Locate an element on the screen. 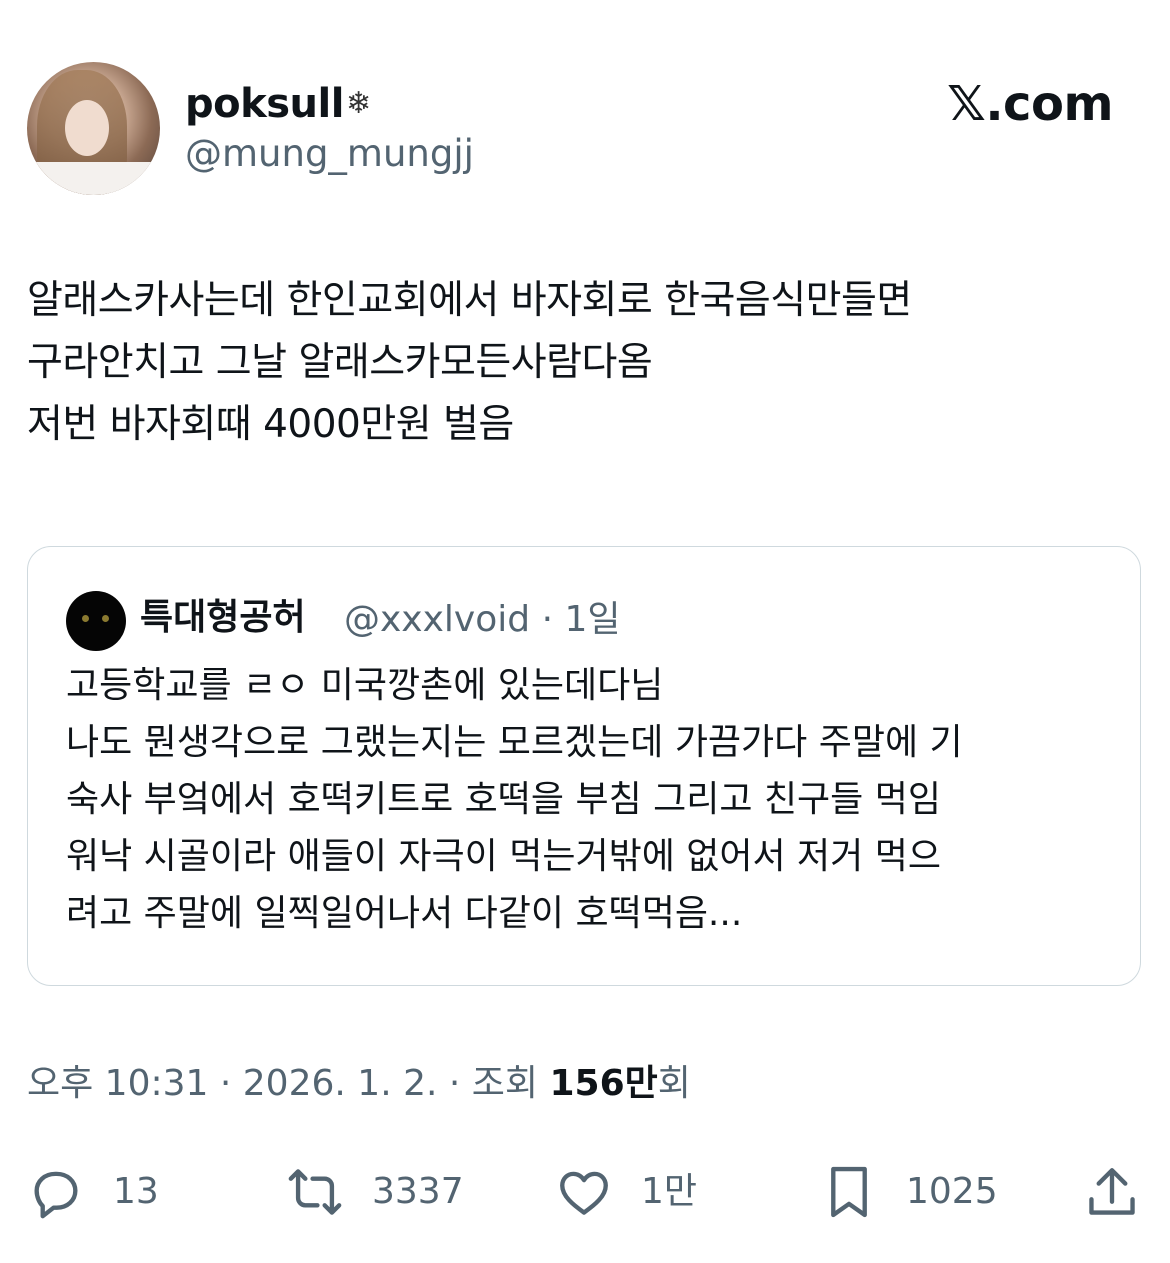  quote-meta: @xxxlvoid · 1일 is located at coordinates (482, 620).